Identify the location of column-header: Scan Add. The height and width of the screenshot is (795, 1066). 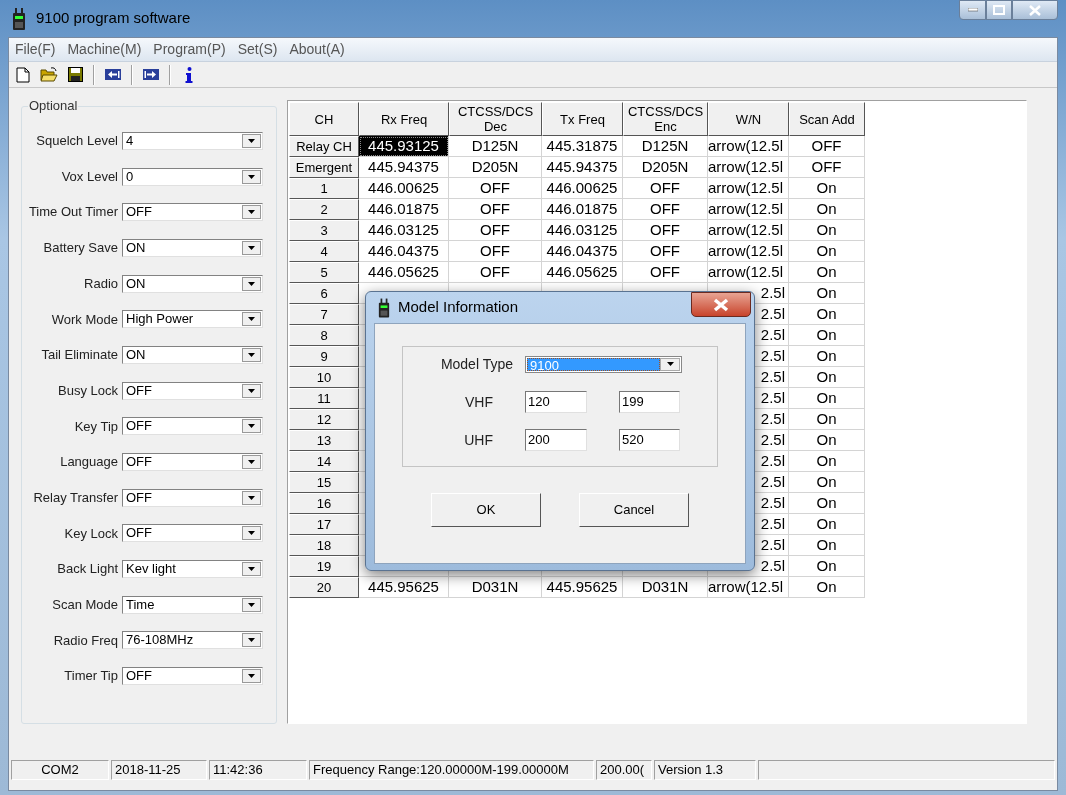
(827, 119).